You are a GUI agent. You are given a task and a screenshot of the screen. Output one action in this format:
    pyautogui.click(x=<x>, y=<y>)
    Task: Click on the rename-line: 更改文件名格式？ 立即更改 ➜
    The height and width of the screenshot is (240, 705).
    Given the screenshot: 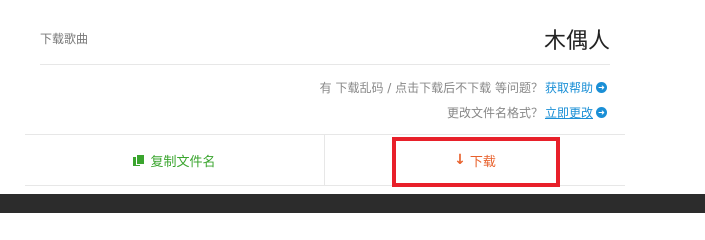 What is the action you would take?
    pyautogui.click(x=527, y=112)
    